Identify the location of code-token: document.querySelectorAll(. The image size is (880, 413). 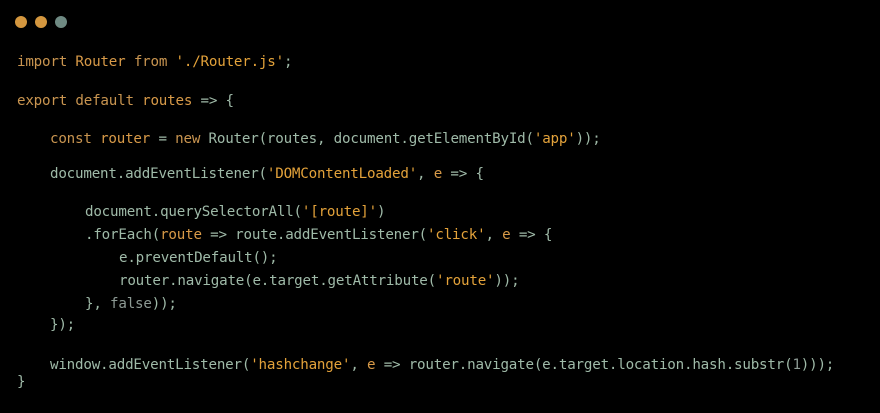
(193, 212).